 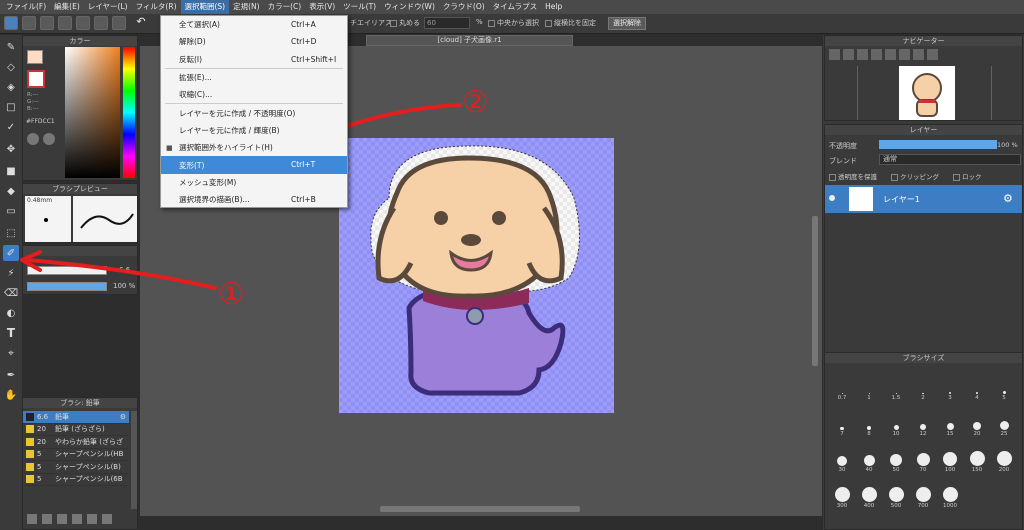 What do you see at coordinates (254, 147) in the screenshot?
I see `menu-highlight-outside: ■ 選択範囲外をハイライト(H)` at bounding box center [254, 147].